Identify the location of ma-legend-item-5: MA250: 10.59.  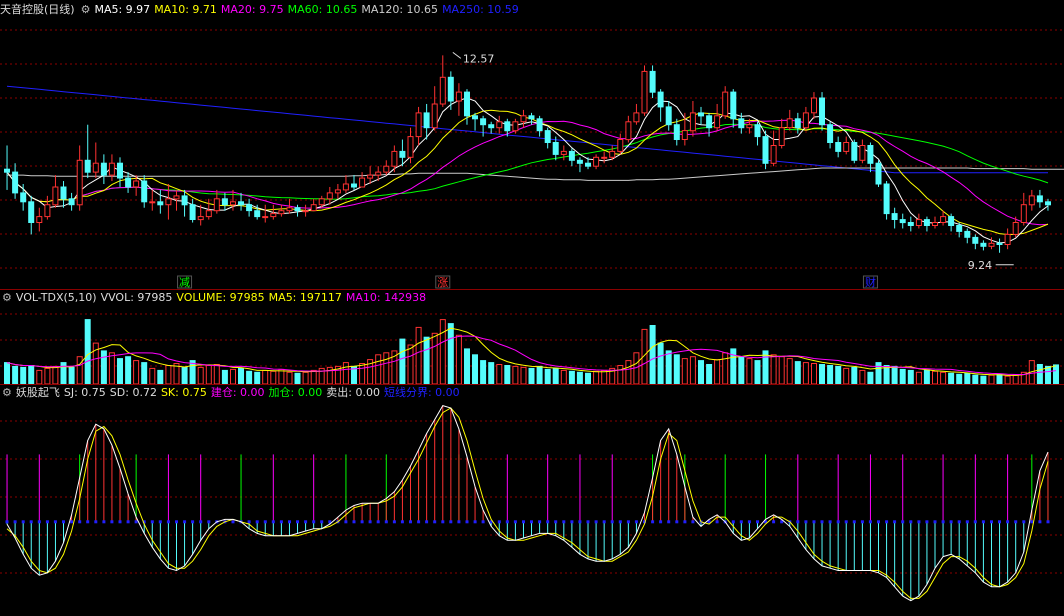
(480, 9).